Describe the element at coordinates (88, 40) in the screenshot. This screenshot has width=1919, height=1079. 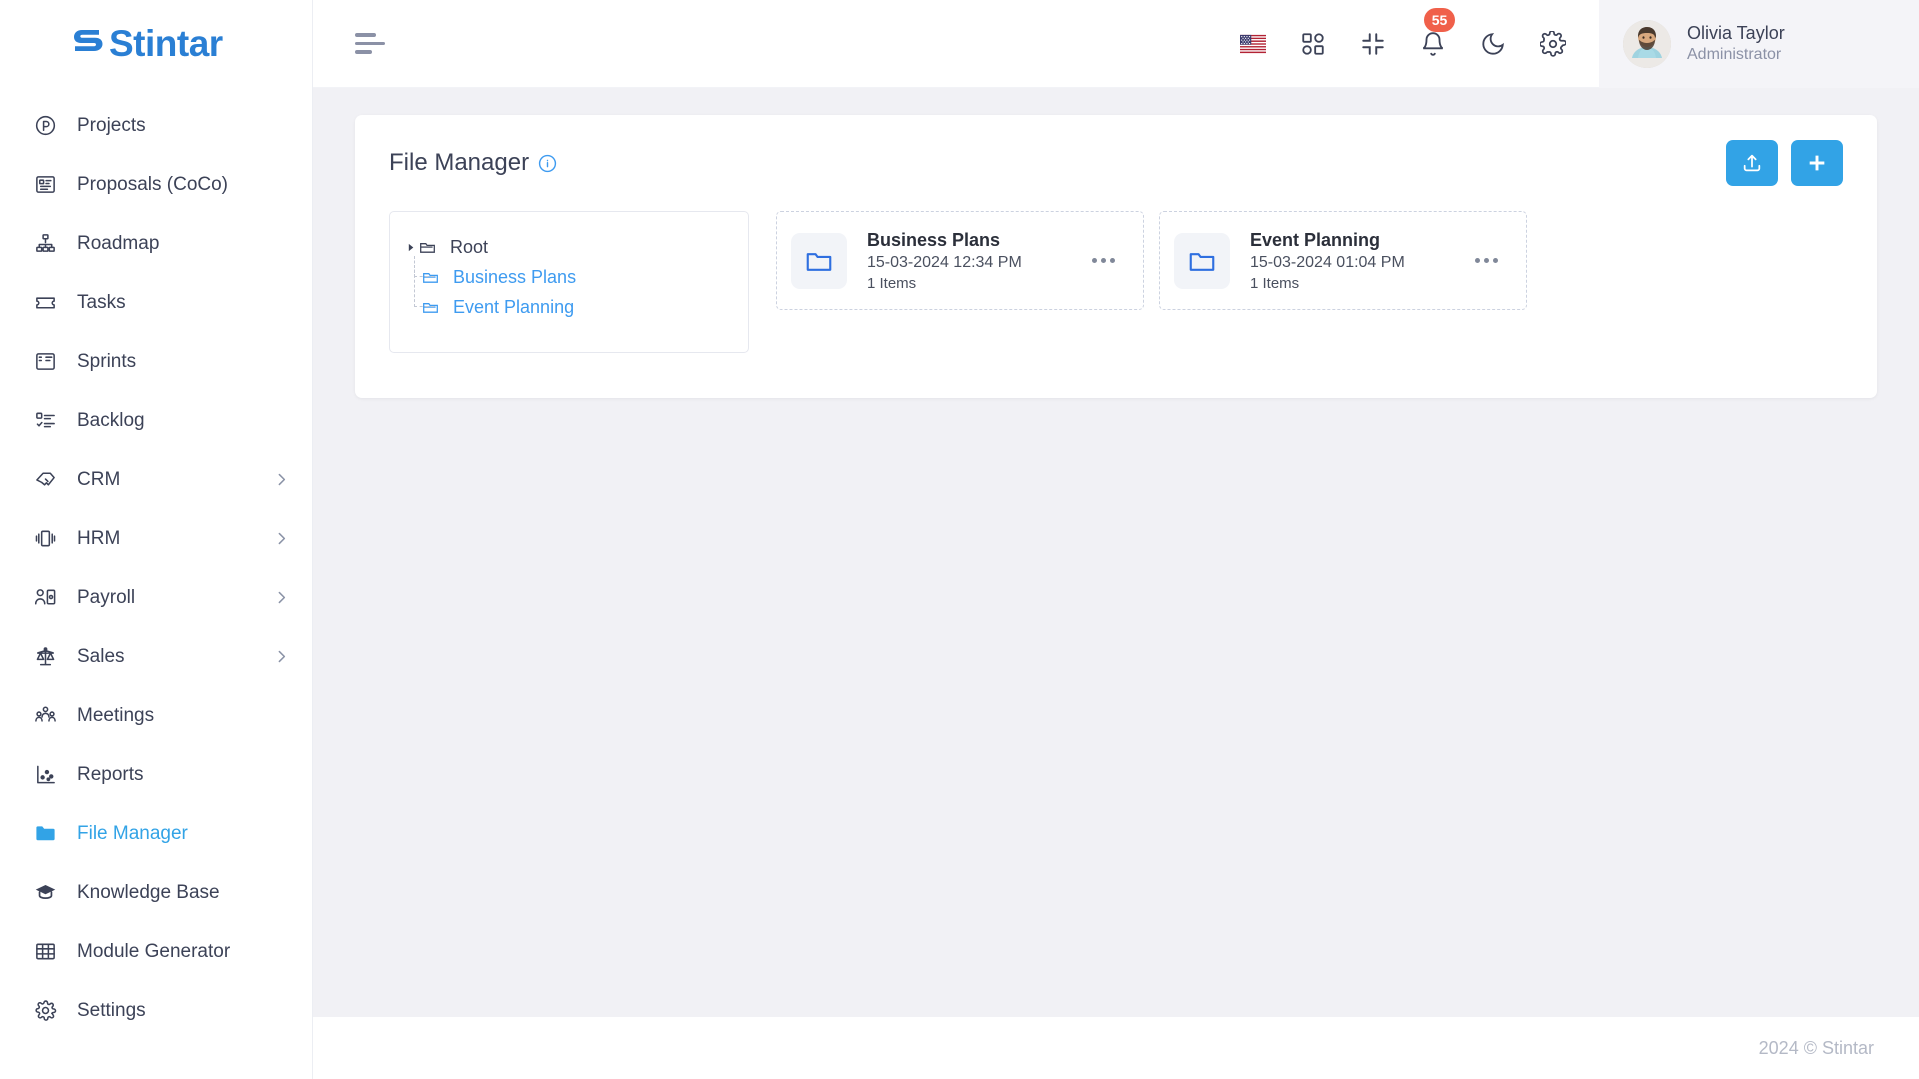
I see `stintar-s-icon` at that location.